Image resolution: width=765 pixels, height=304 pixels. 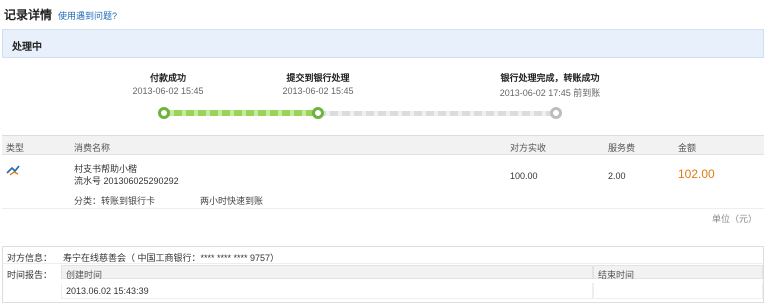 What do you see at coordinates (232, 201) in the screenshot?
I see `record-speed: 两小时快速到账` at bounding box center [232, 201].